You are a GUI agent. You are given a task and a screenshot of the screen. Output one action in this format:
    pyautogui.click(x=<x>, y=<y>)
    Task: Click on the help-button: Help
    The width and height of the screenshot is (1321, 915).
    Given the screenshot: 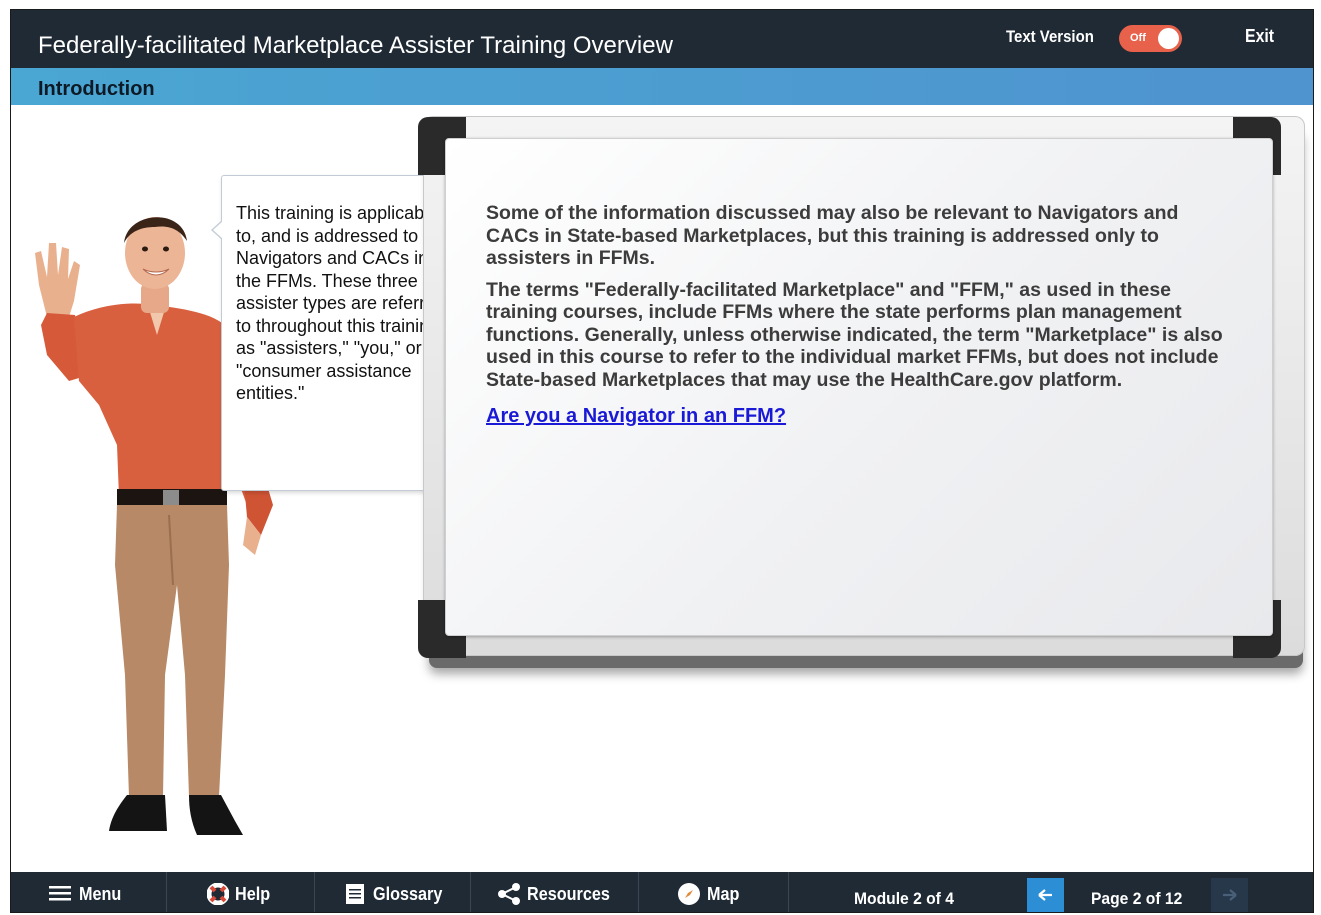 What is the action you would take?
    pyautogui.click(x=241, y=892)
    